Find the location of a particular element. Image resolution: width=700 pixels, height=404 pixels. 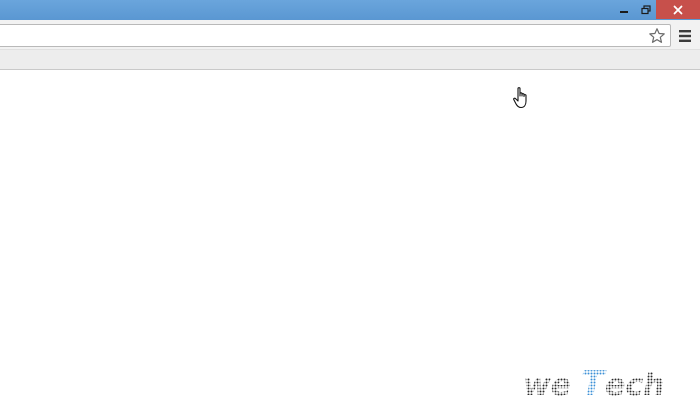

bookmarks-bar is located at coordinates (350, 60).